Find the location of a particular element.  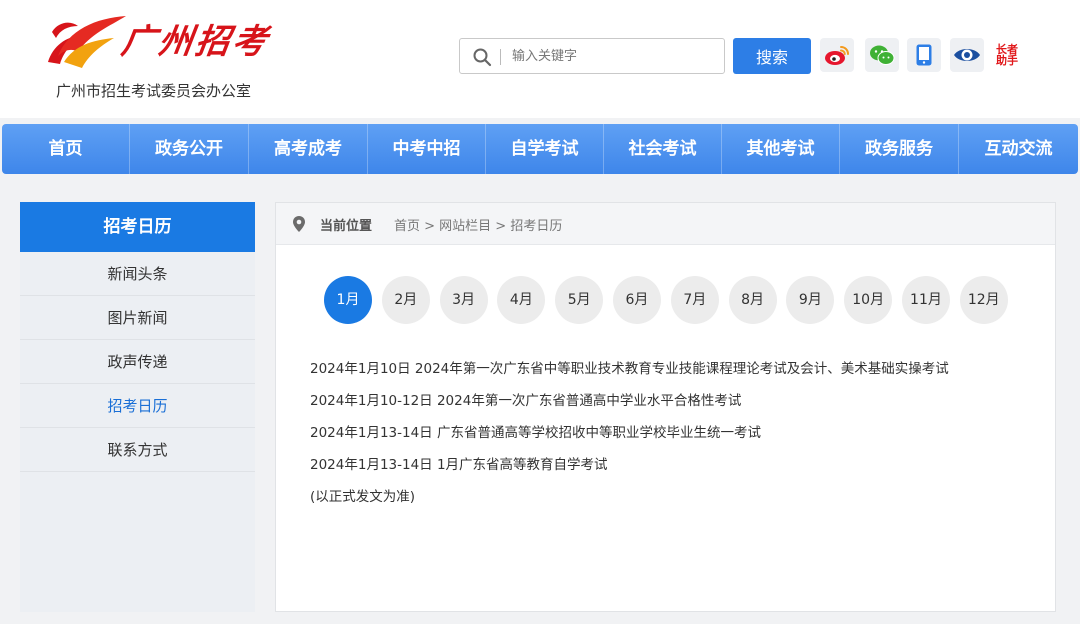

org-name: 广州市招生考试委员会办公室 is located at coordinates (154, 91).